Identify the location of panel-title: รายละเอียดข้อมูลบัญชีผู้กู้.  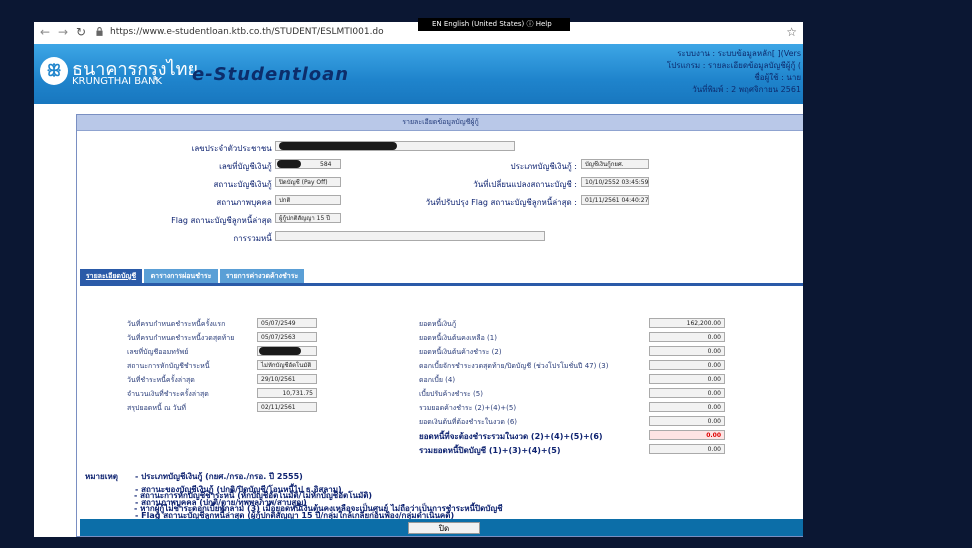
(440, 123).